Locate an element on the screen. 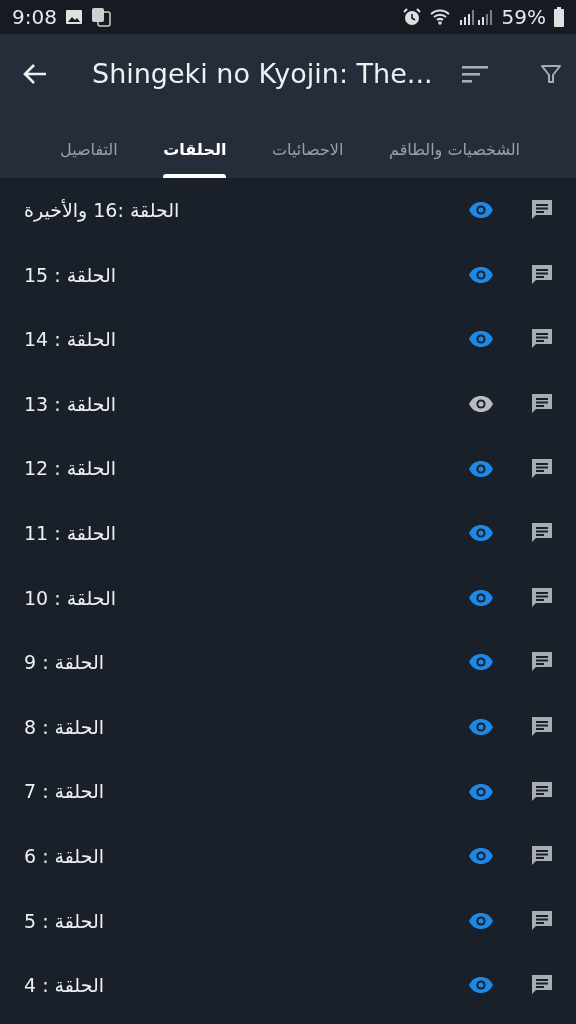 The image size is (576, 1024). signal-icon is located at coordinates (475, 17).